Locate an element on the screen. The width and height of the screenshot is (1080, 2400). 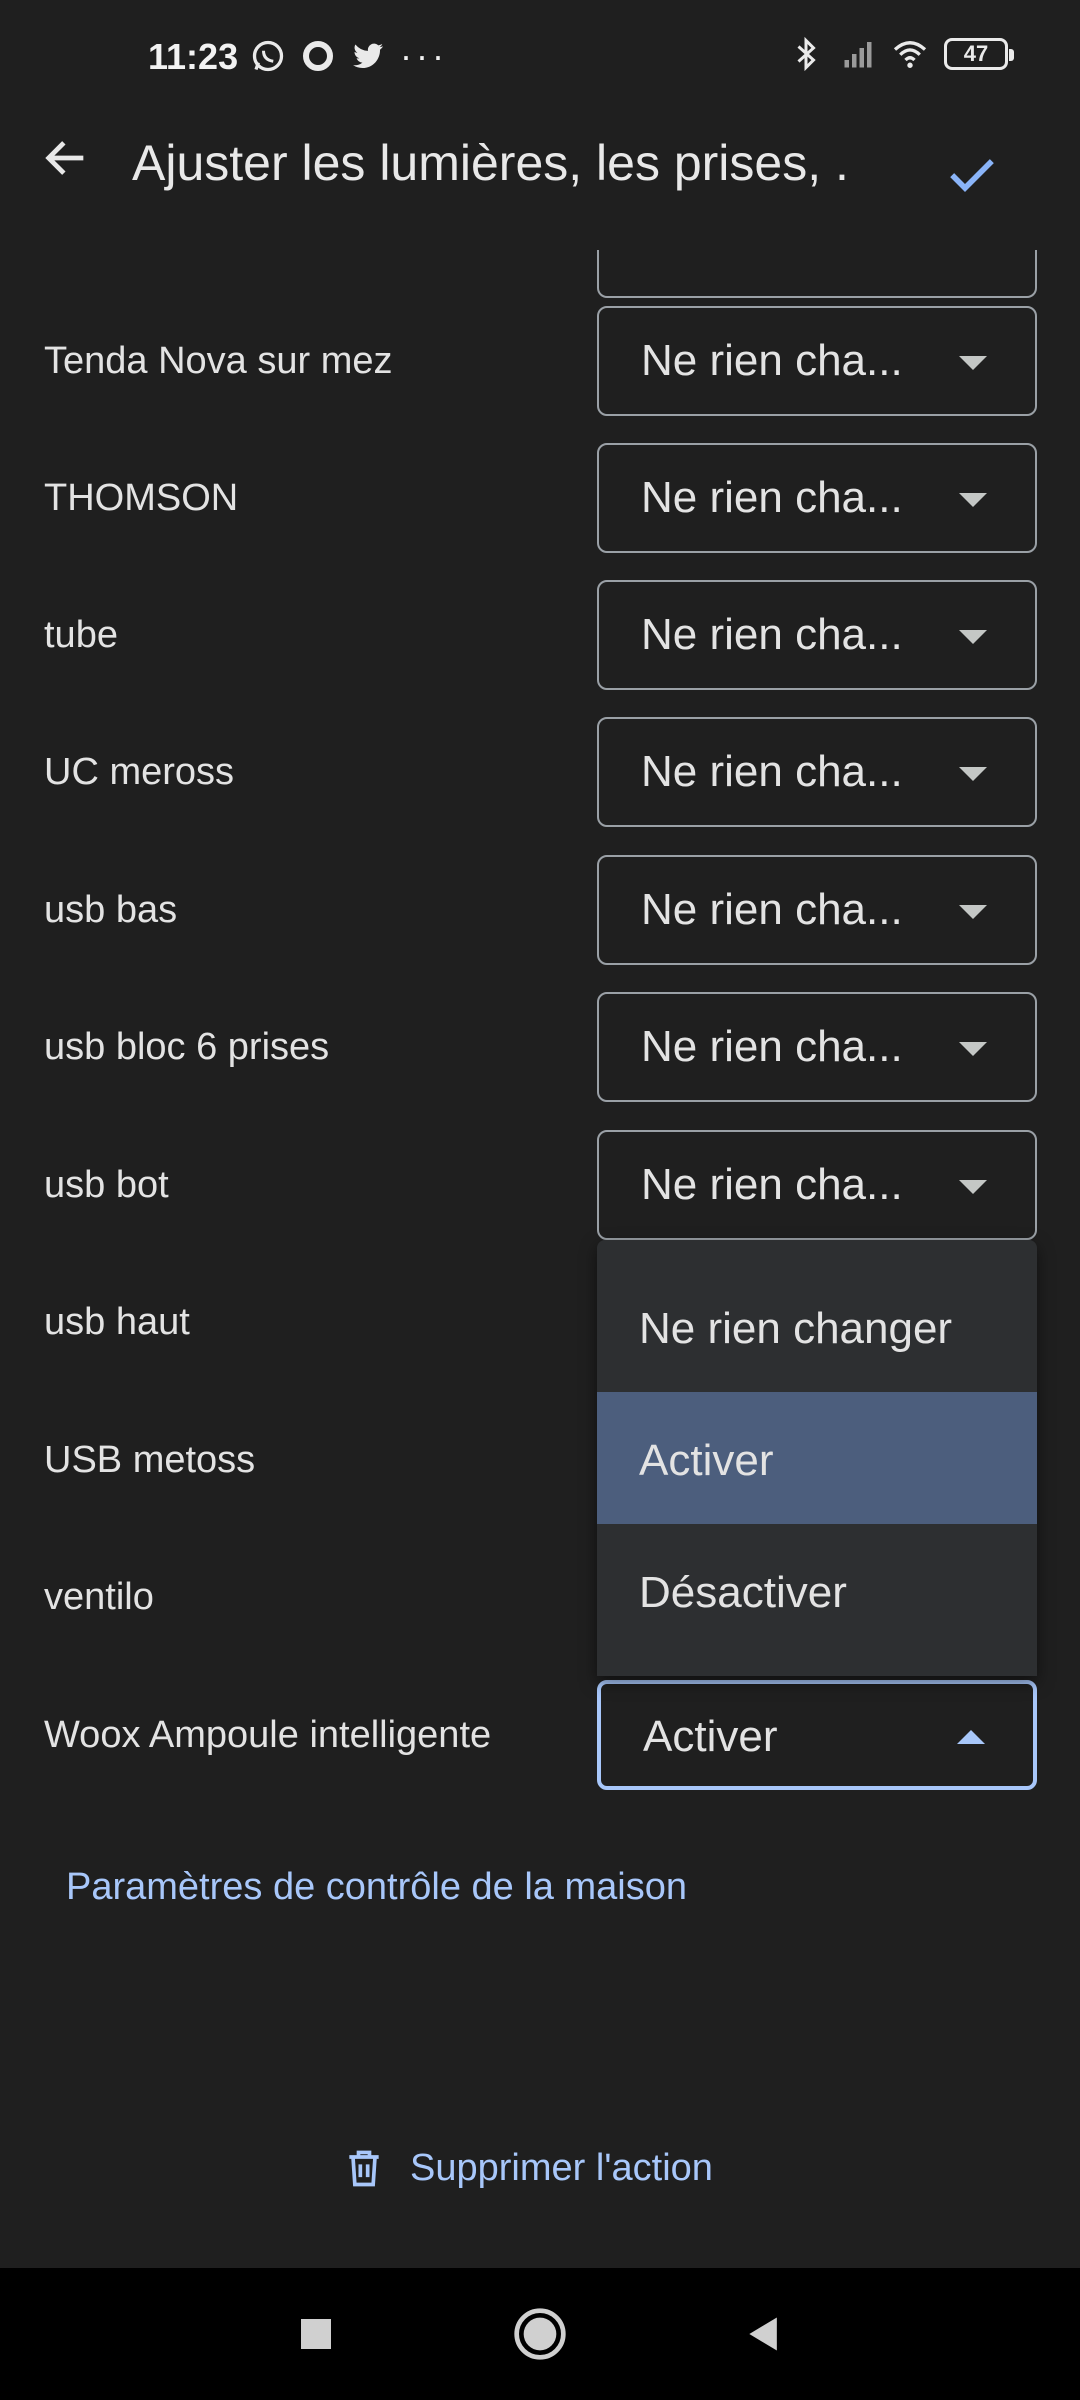
navigation-bar is located at coordinates (540, 2334).